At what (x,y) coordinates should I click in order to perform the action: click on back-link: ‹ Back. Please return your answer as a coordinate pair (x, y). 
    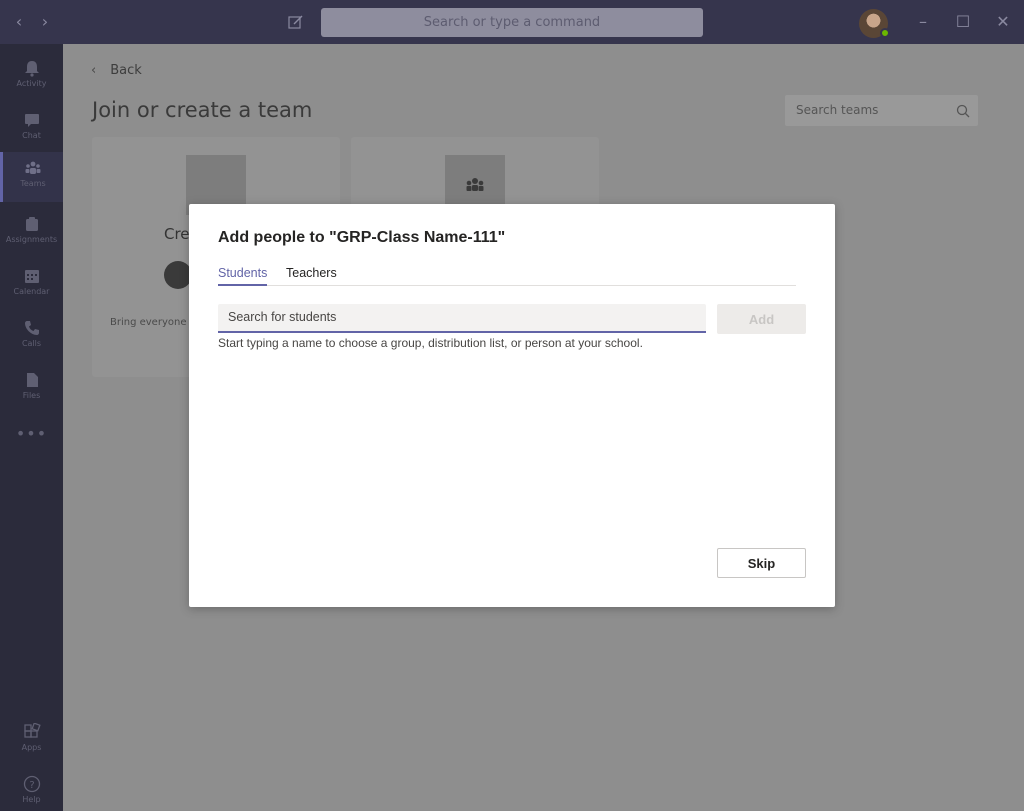
    Looking at the image, I should click on (116, 70).